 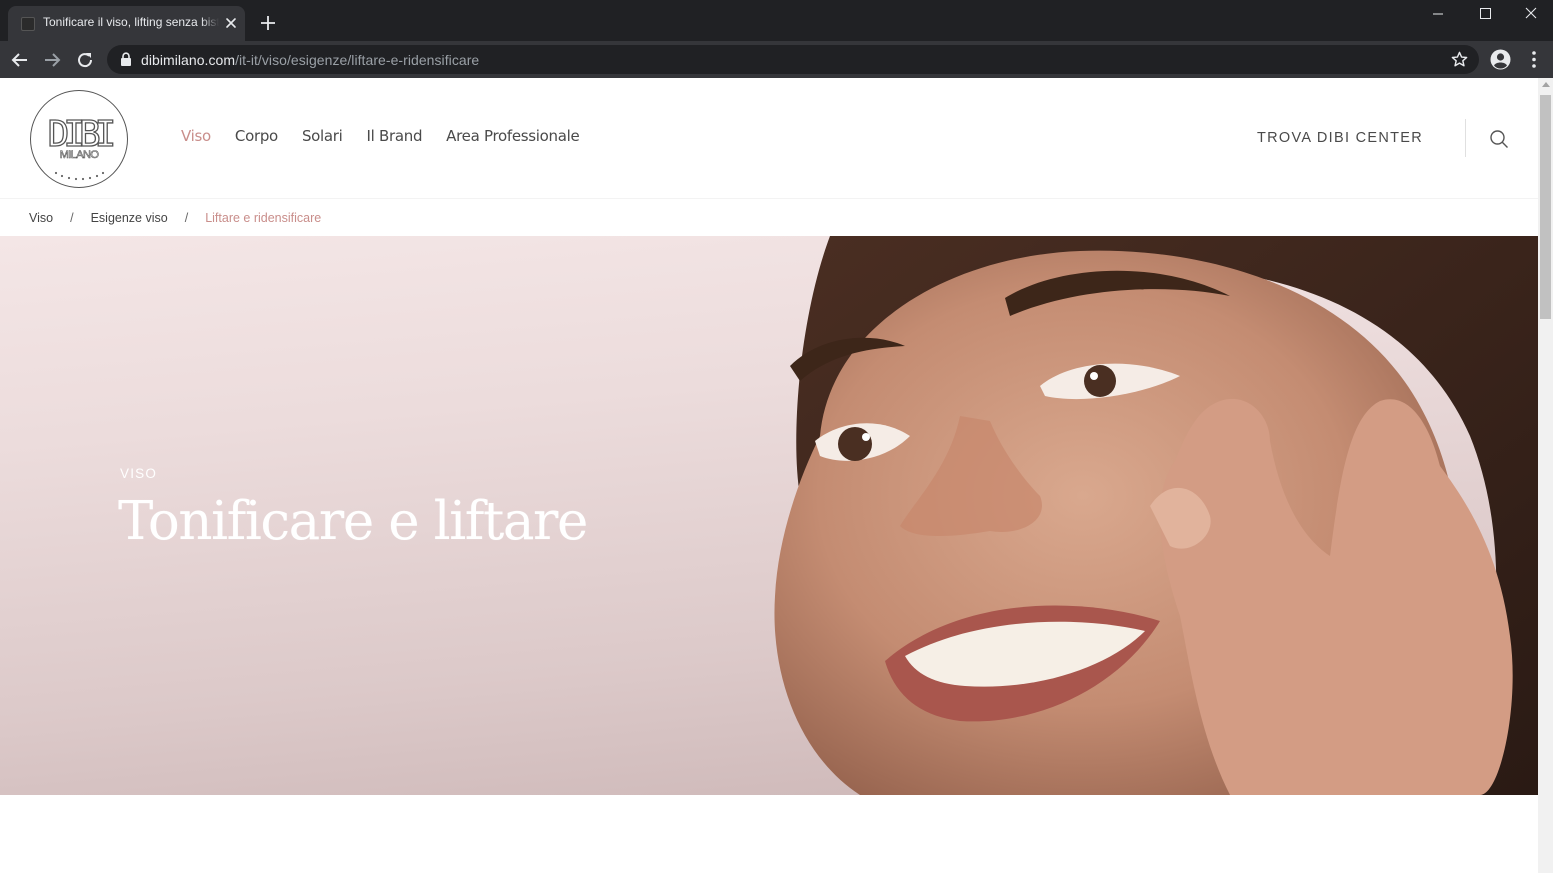 What do you see at coordinates (1500, 59) in the screenshot?
I see `profile-avatar-icon` at bounding box center [1500, 59].